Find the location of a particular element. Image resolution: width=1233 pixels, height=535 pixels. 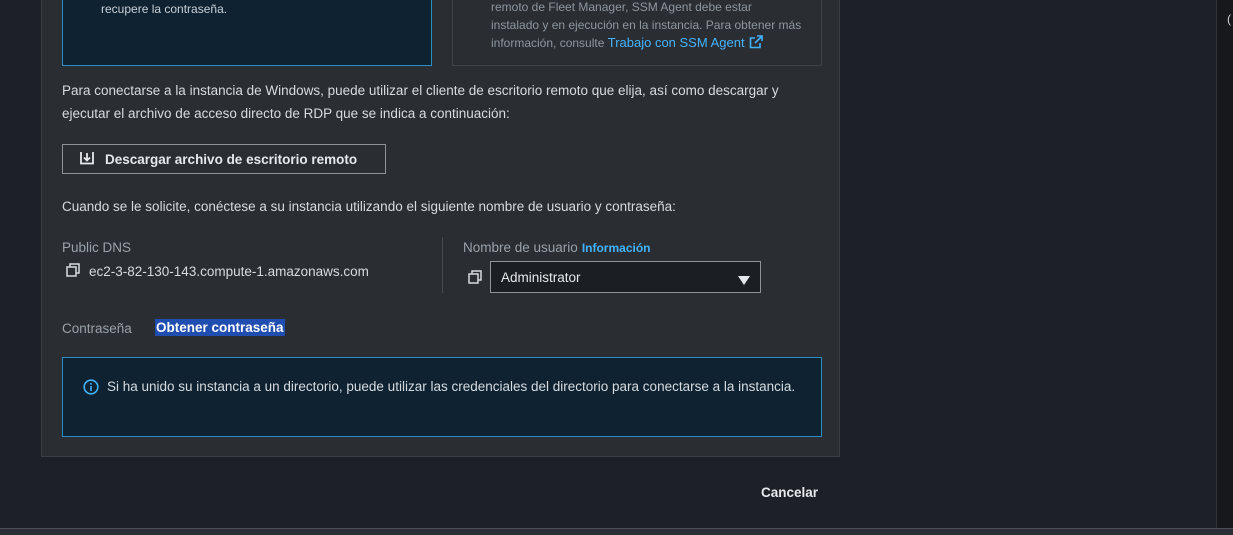

scroll-indicator-icon: ( is located at coordinates (1229, 19).